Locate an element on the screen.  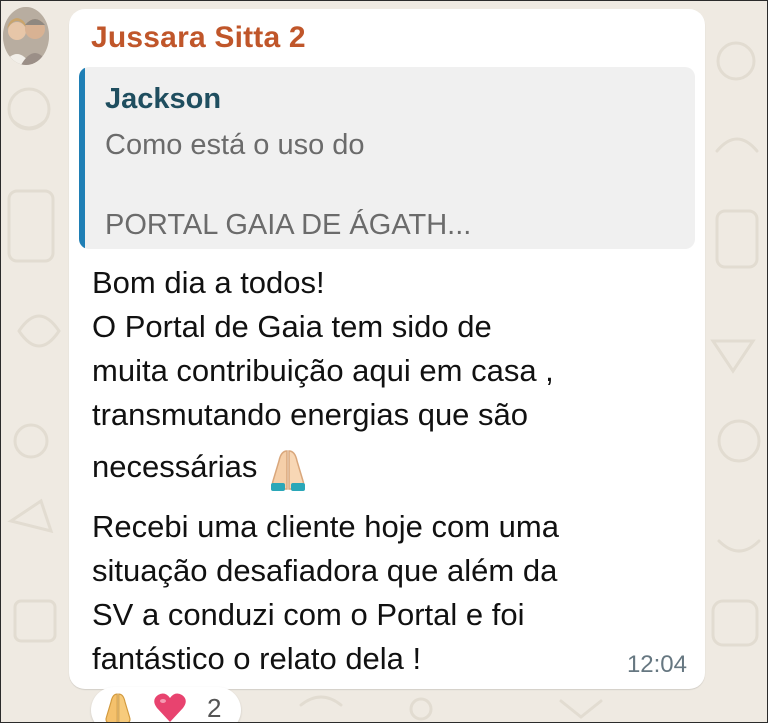
message-line: transmutando energias que são is located at coordinates (310, 414).